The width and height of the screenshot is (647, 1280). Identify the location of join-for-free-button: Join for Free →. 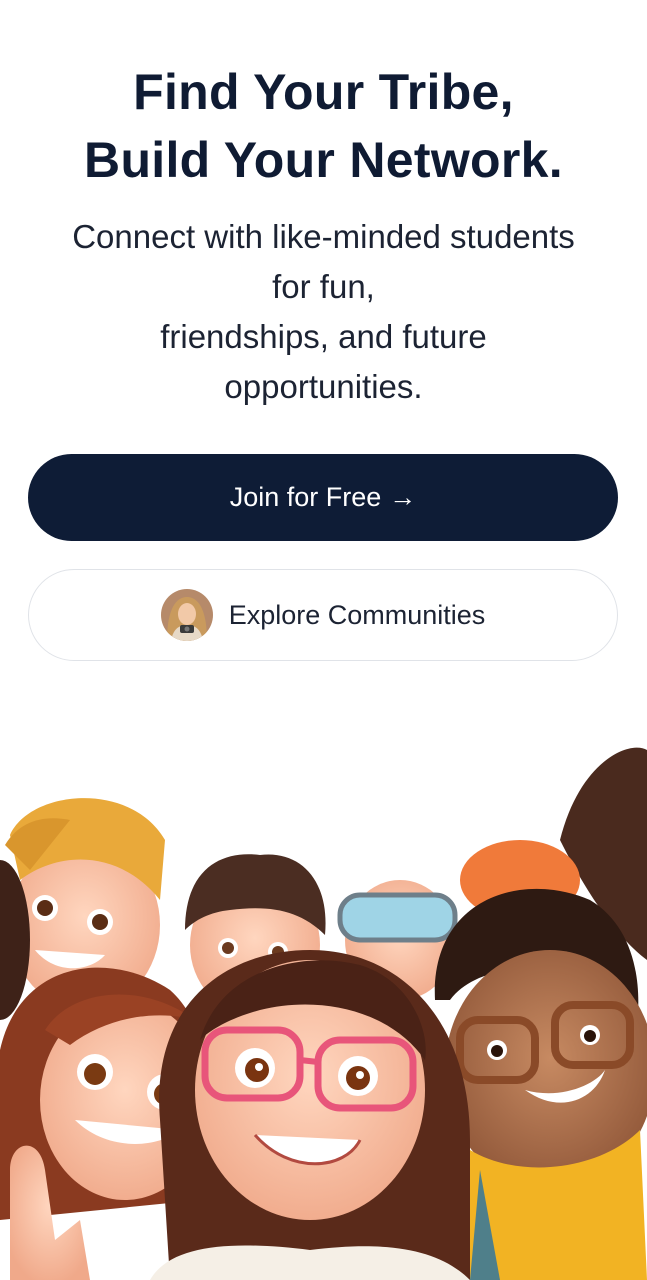
(323, 497).